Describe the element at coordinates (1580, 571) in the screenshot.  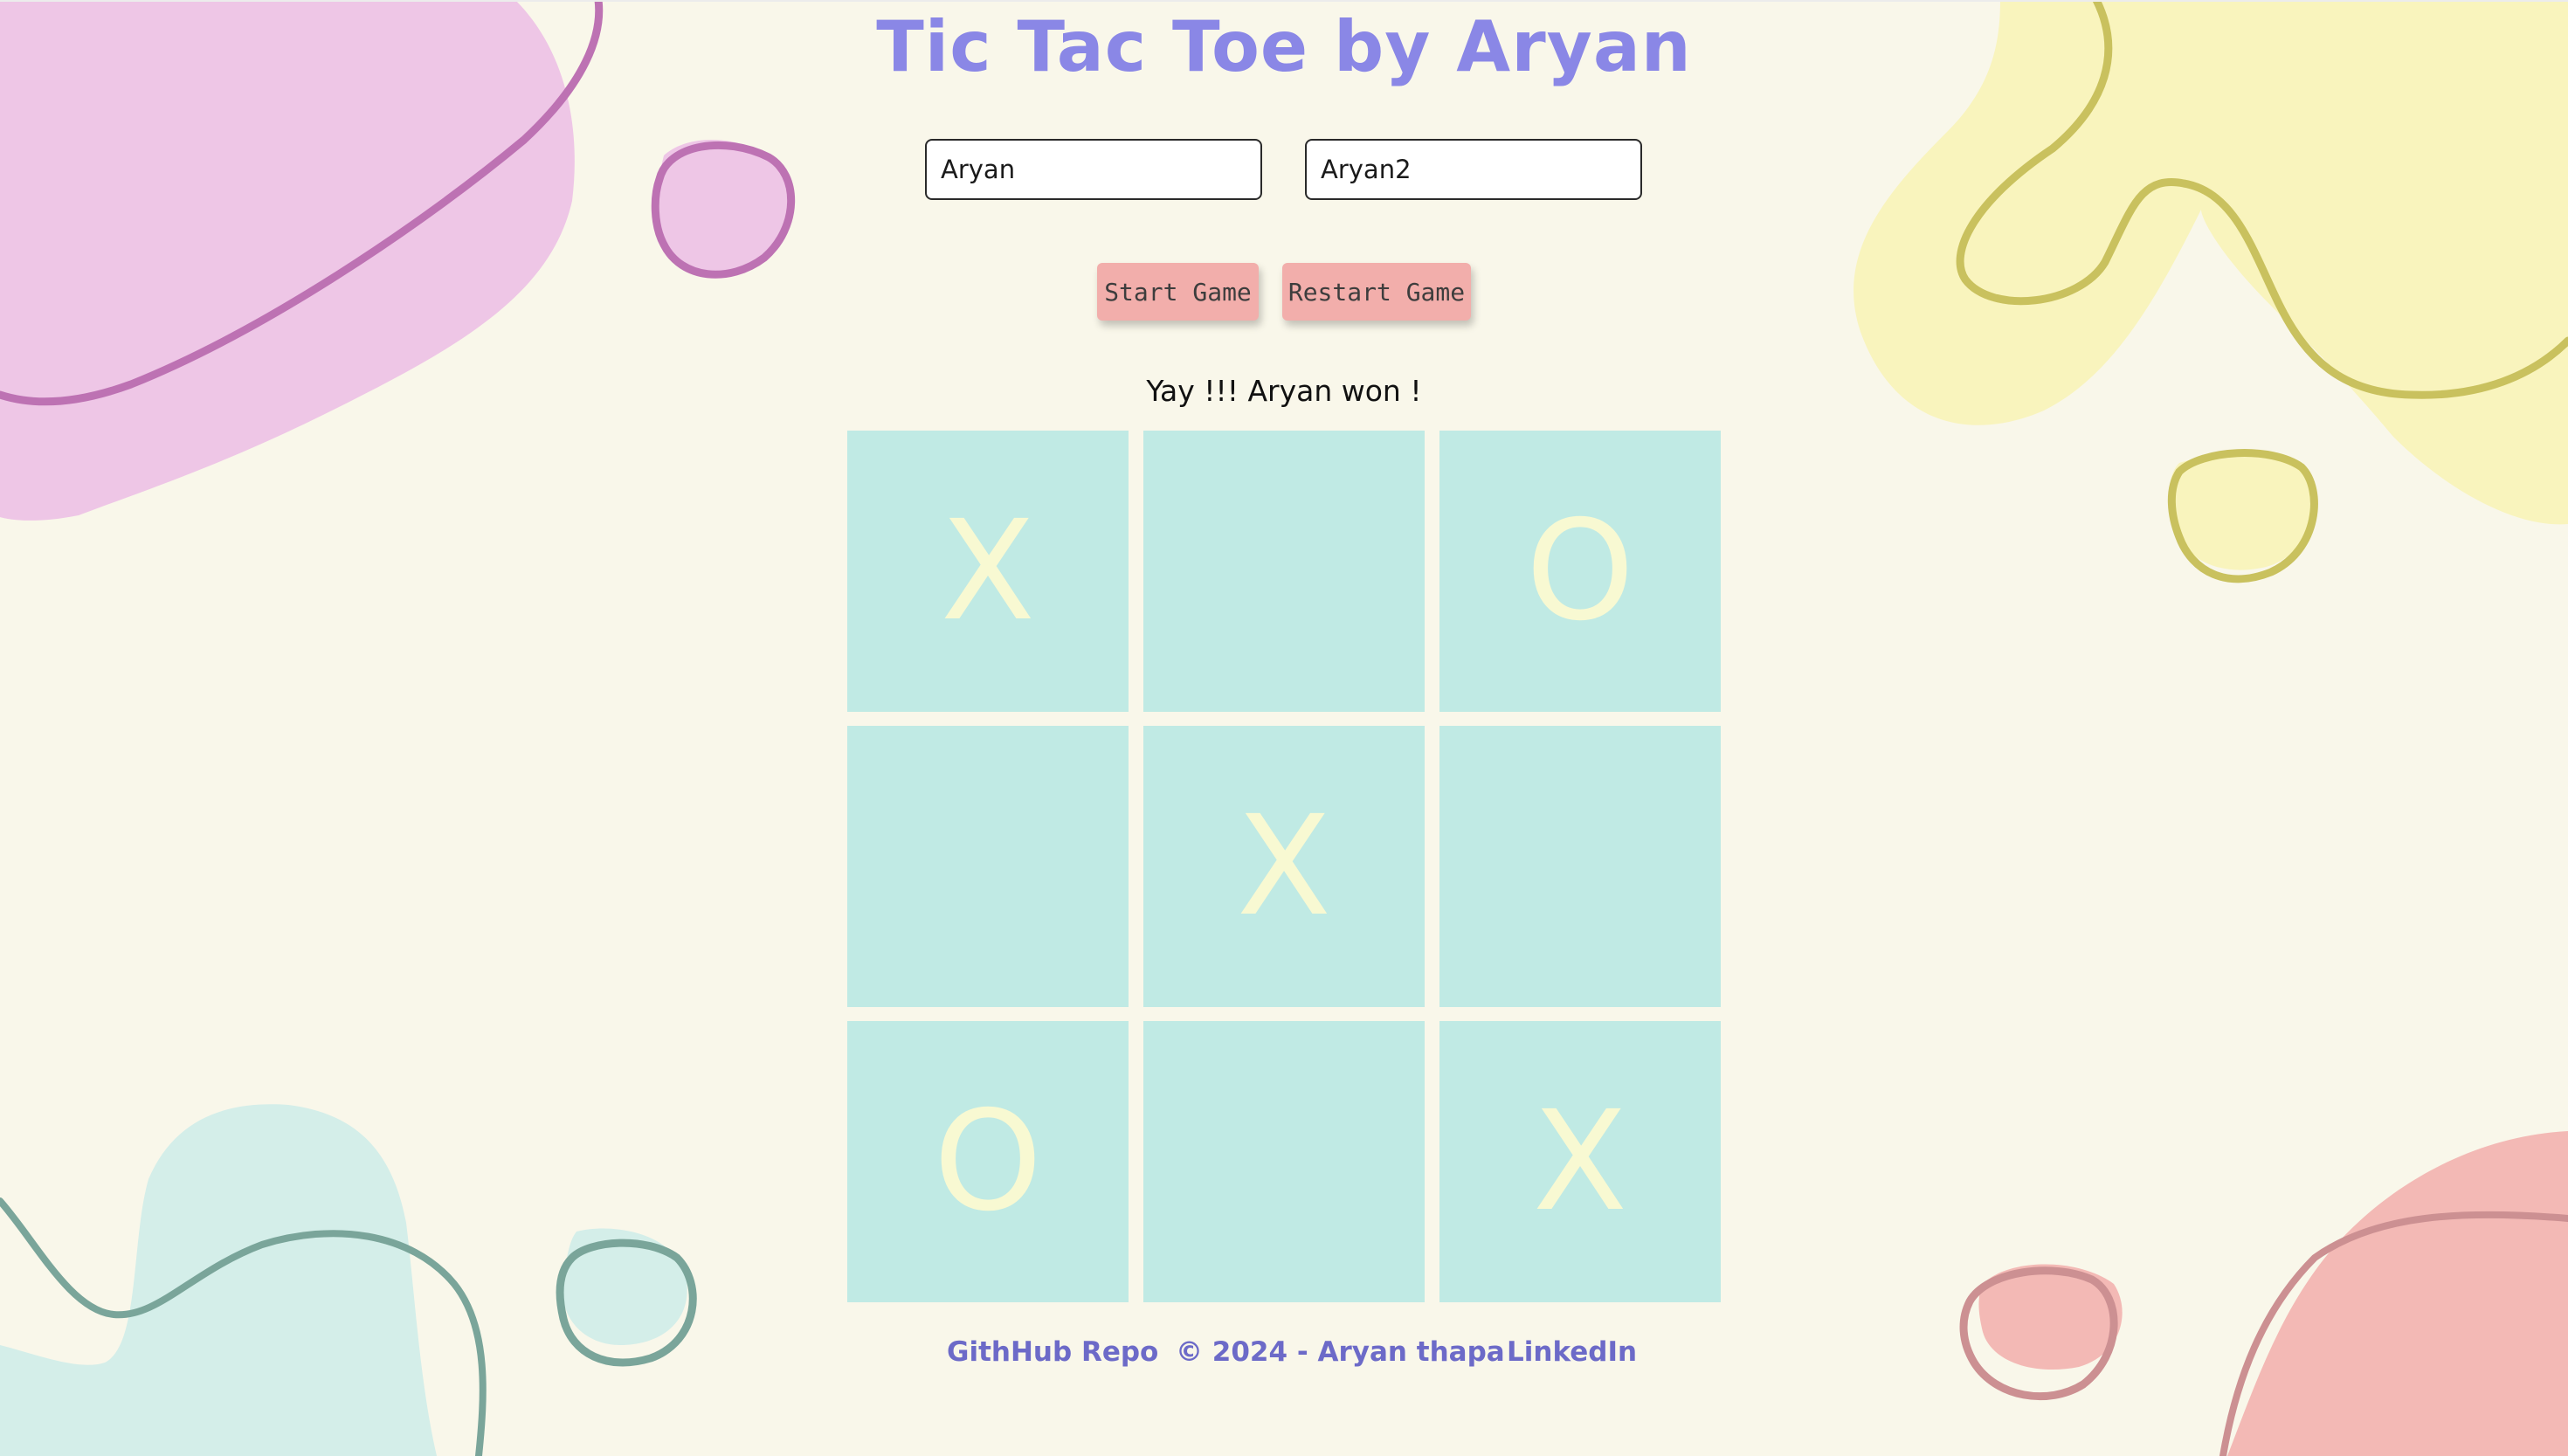
I see `board-cell-3: O` at that location.